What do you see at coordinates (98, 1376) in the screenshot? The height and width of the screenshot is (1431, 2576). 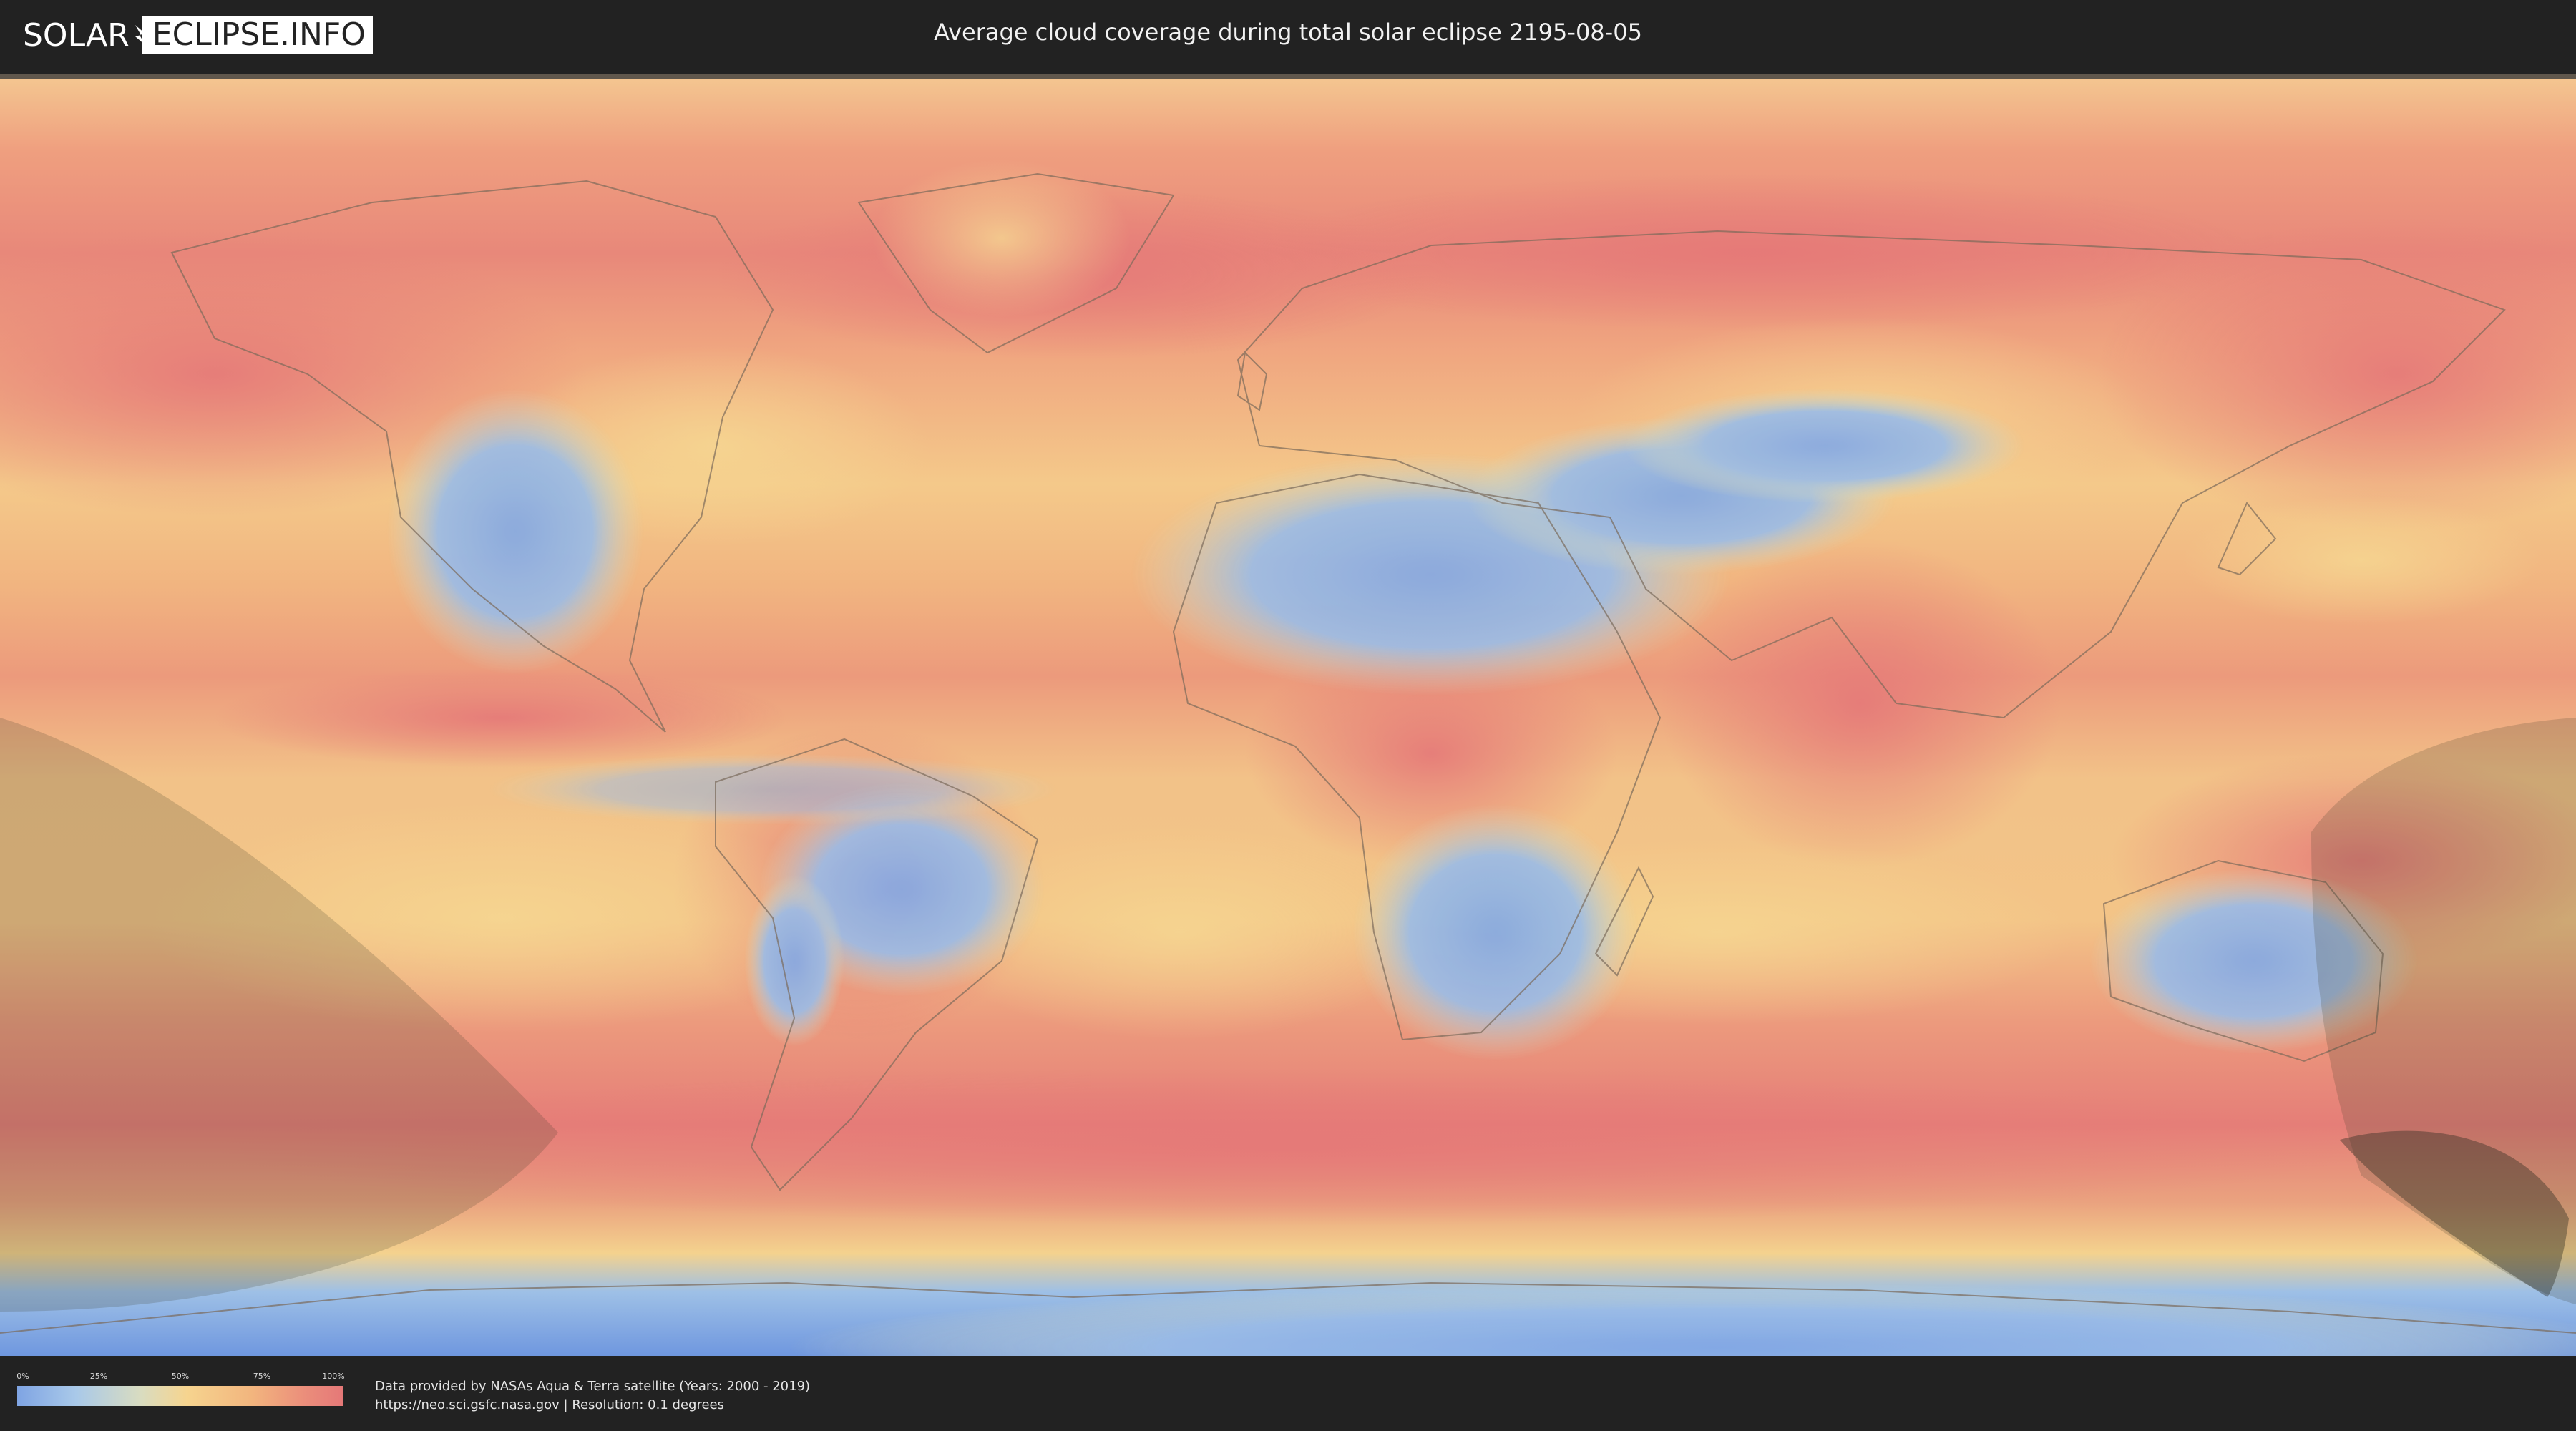 I see `legend-tick-25: 25%` at bounding box center [98, 1376].